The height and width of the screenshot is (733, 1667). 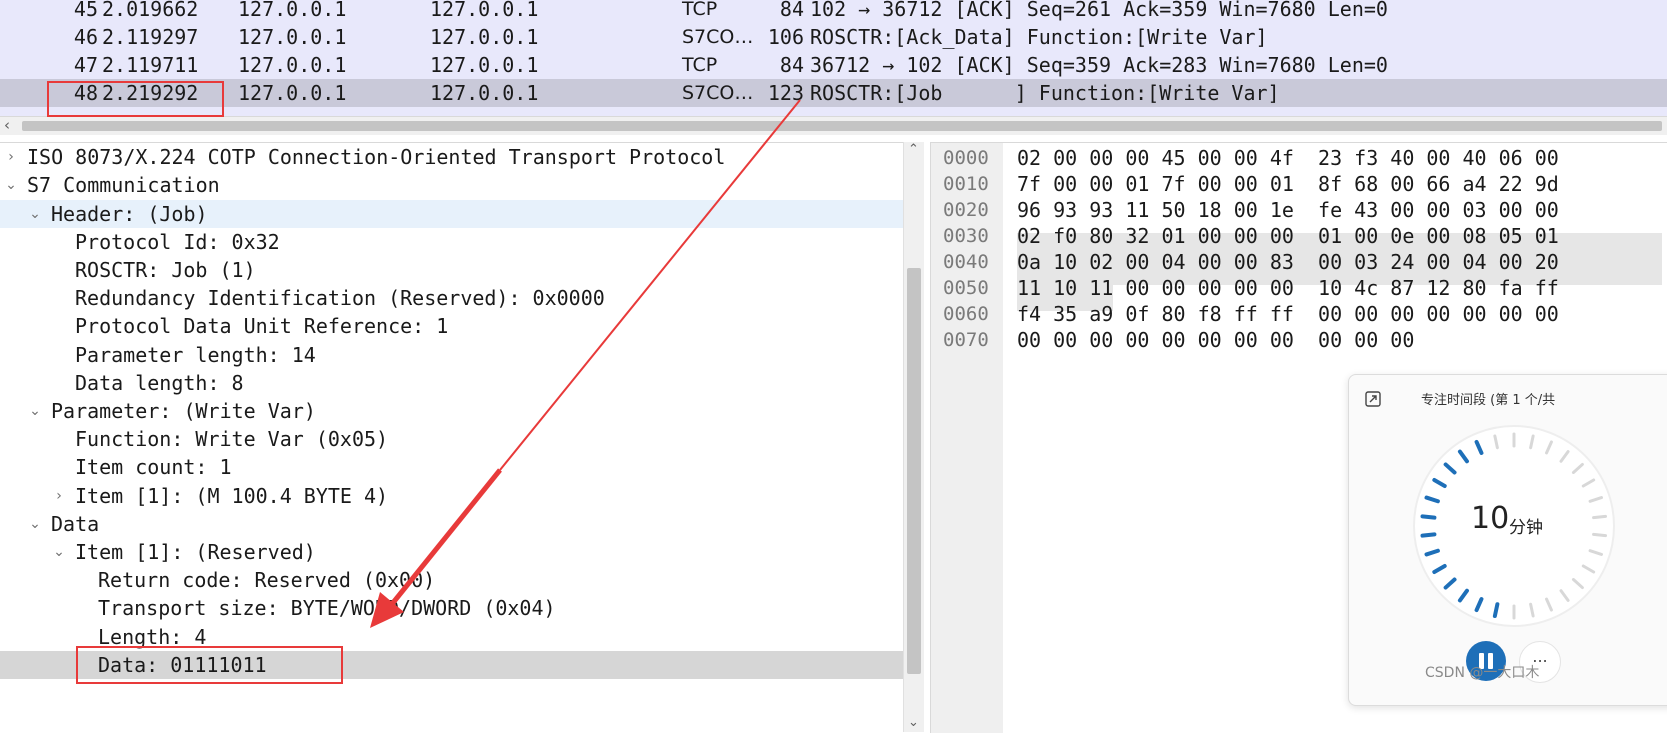 I want to click on tree-item-data-item: ⌄ Item [1]: (Reserved), so click(x=451, y=552).